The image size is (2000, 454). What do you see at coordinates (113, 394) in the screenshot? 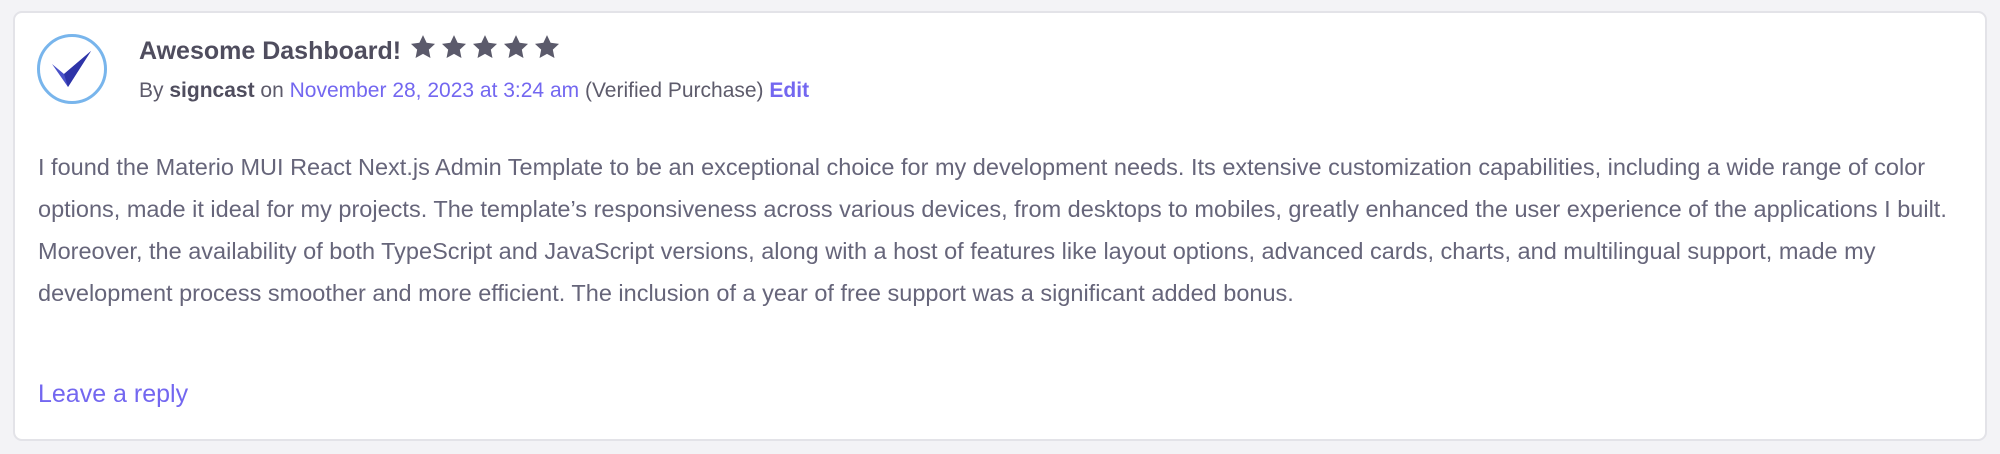
I see `leave-reply-link: Leave a reply` at bounding box center [113, 394].